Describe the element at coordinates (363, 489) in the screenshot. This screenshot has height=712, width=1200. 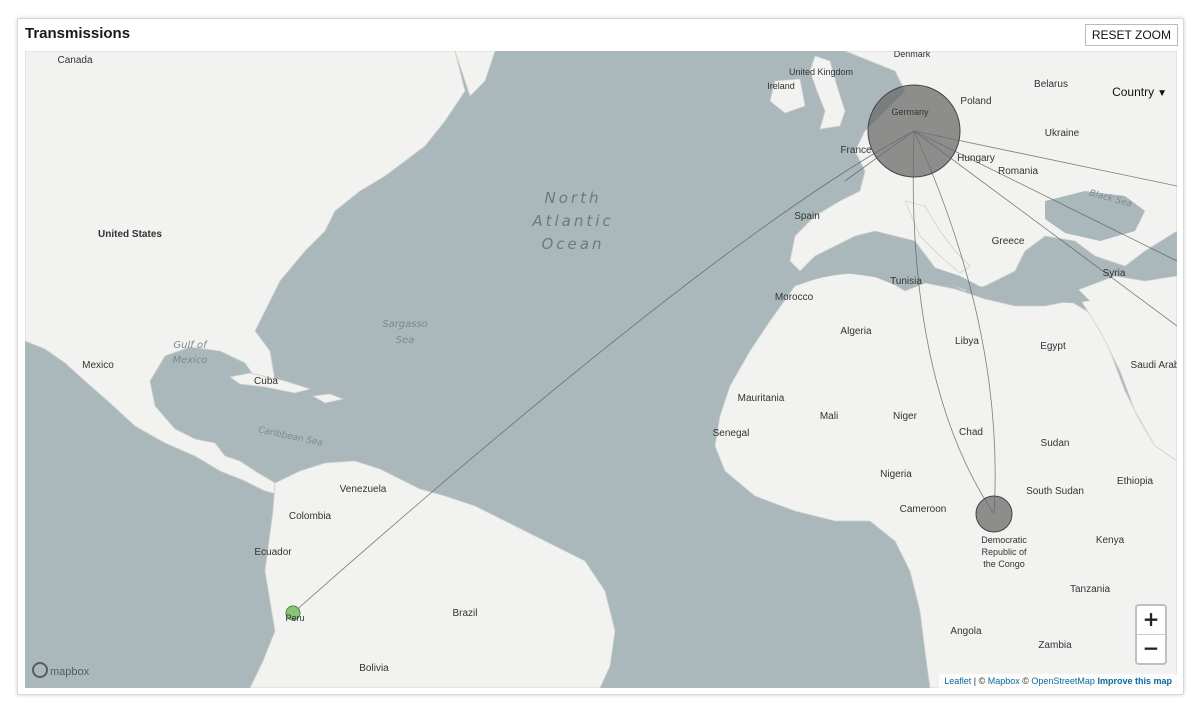
I see `country-label: Venezuela` at that location.